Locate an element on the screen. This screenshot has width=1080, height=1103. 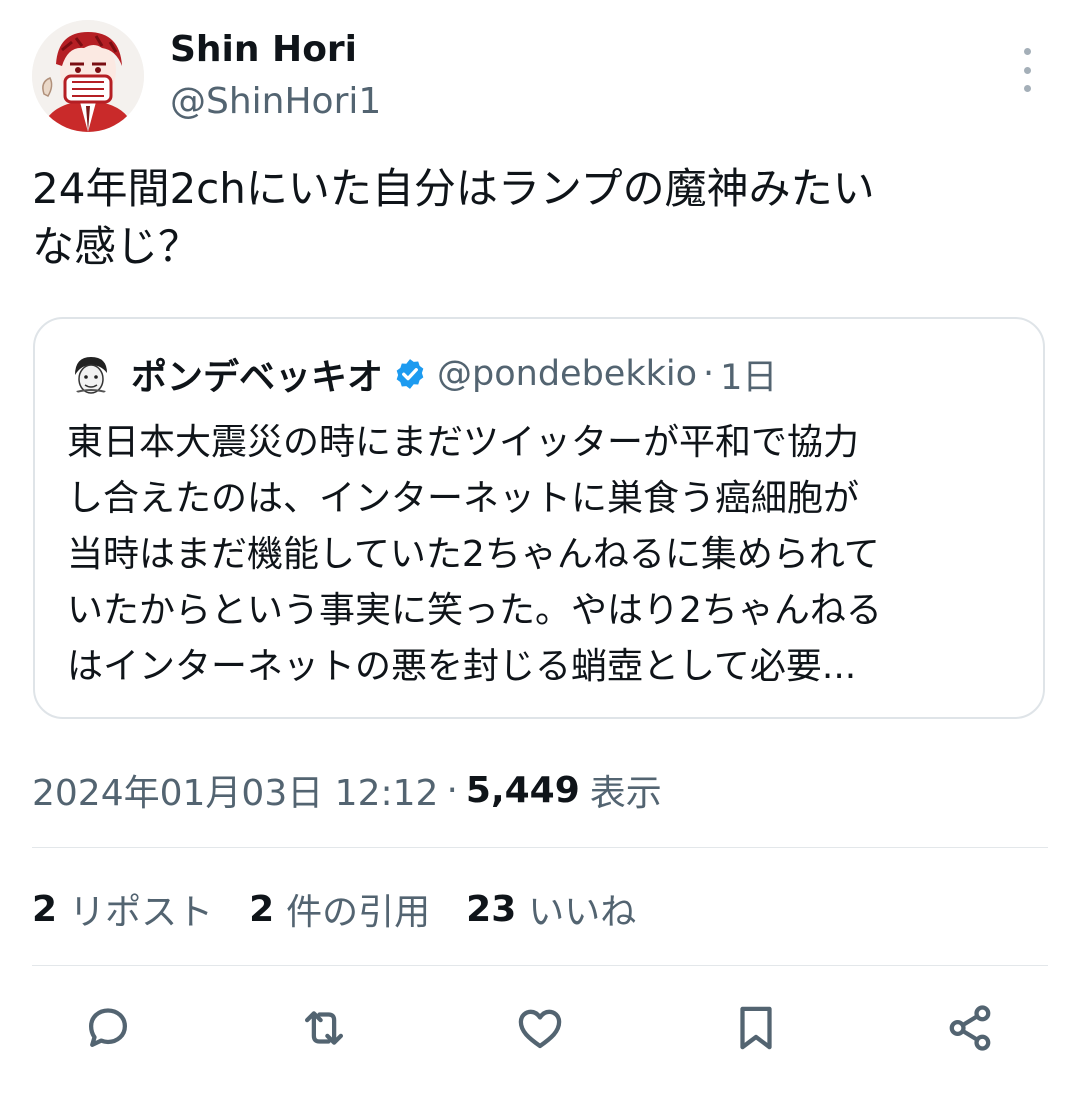
tweet-text-line: 24年間2chにいた自分はランプの魔神みたい is located at coordinates (453, 188).